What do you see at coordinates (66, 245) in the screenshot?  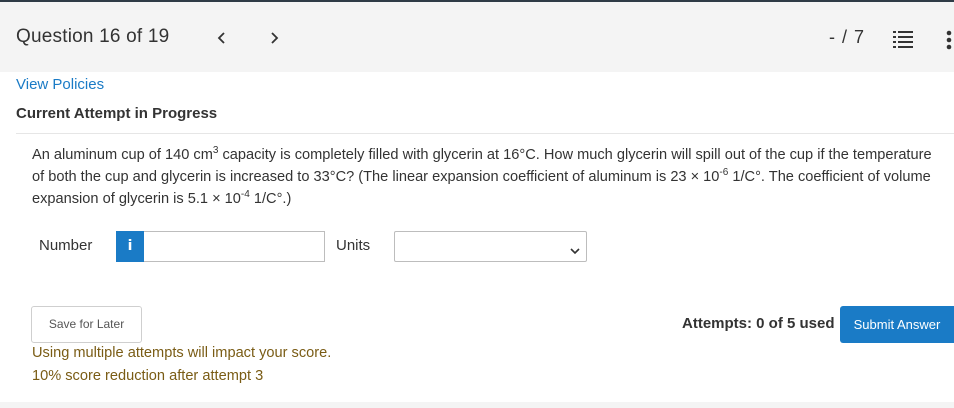 I see `number-label: Number` at bounding box center [66, 245].